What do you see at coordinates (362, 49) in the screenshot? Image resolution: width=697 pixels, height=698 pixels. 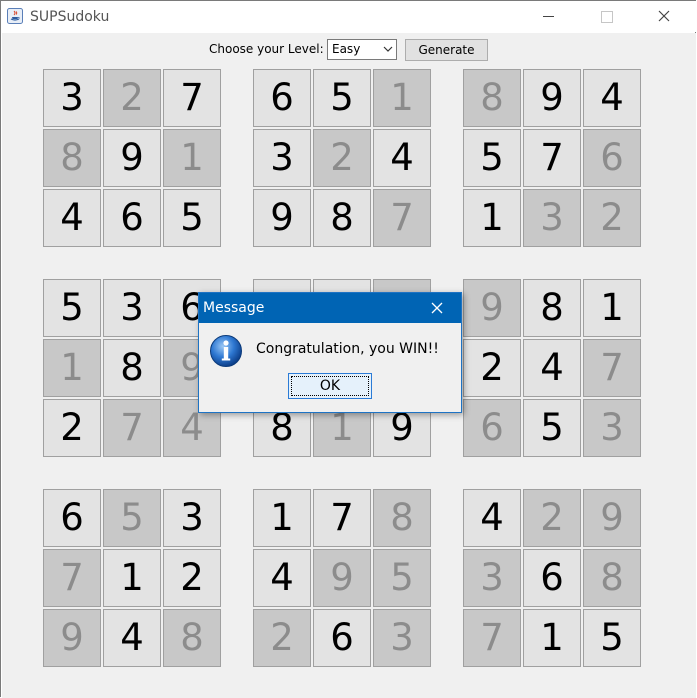 I see `level-select: Easy` at bounding box center [362, 49].